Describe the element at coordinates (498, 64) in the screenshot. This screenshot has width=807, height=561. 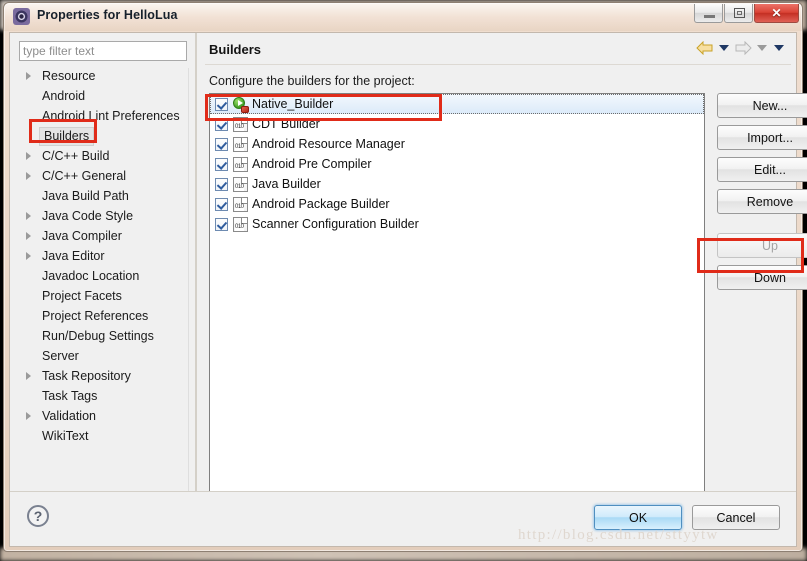
I see `title-divider` at that location.